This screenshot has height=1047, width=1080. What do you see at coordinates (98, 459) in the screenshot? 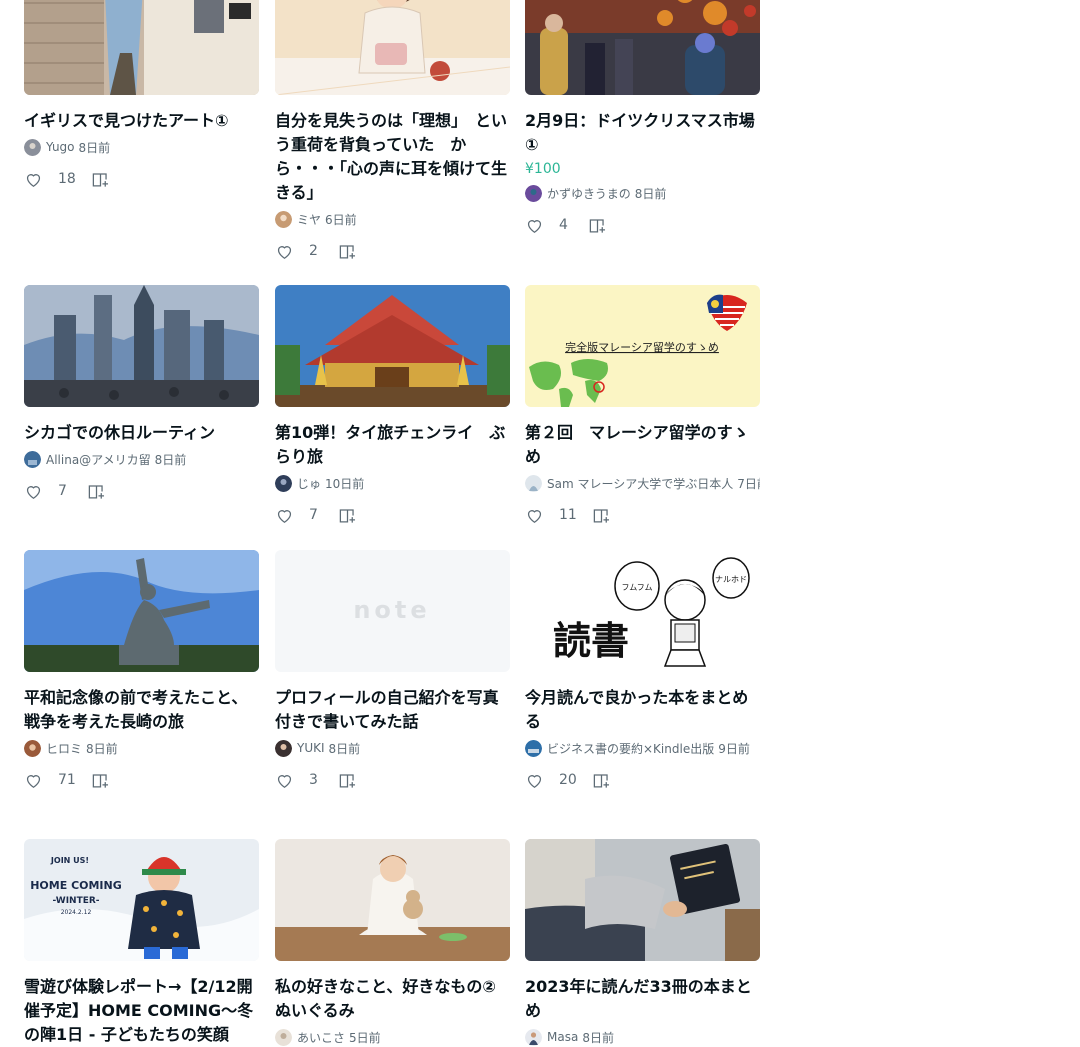
I see `author-name: Allina@アメリカ留` at bounding box center [98, 459].